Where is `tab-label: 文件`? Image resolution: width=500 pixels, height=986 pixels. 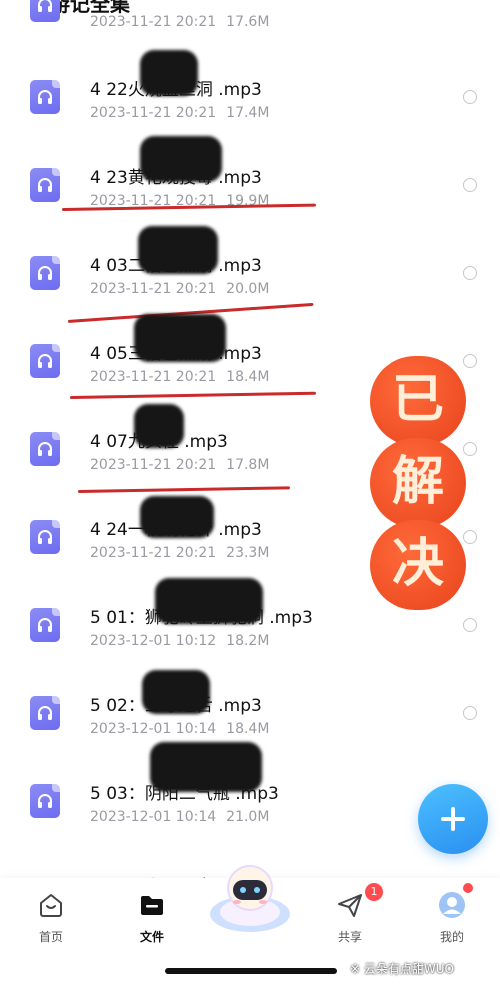
tab-label: 文件 is located at coordinates (151, 937).